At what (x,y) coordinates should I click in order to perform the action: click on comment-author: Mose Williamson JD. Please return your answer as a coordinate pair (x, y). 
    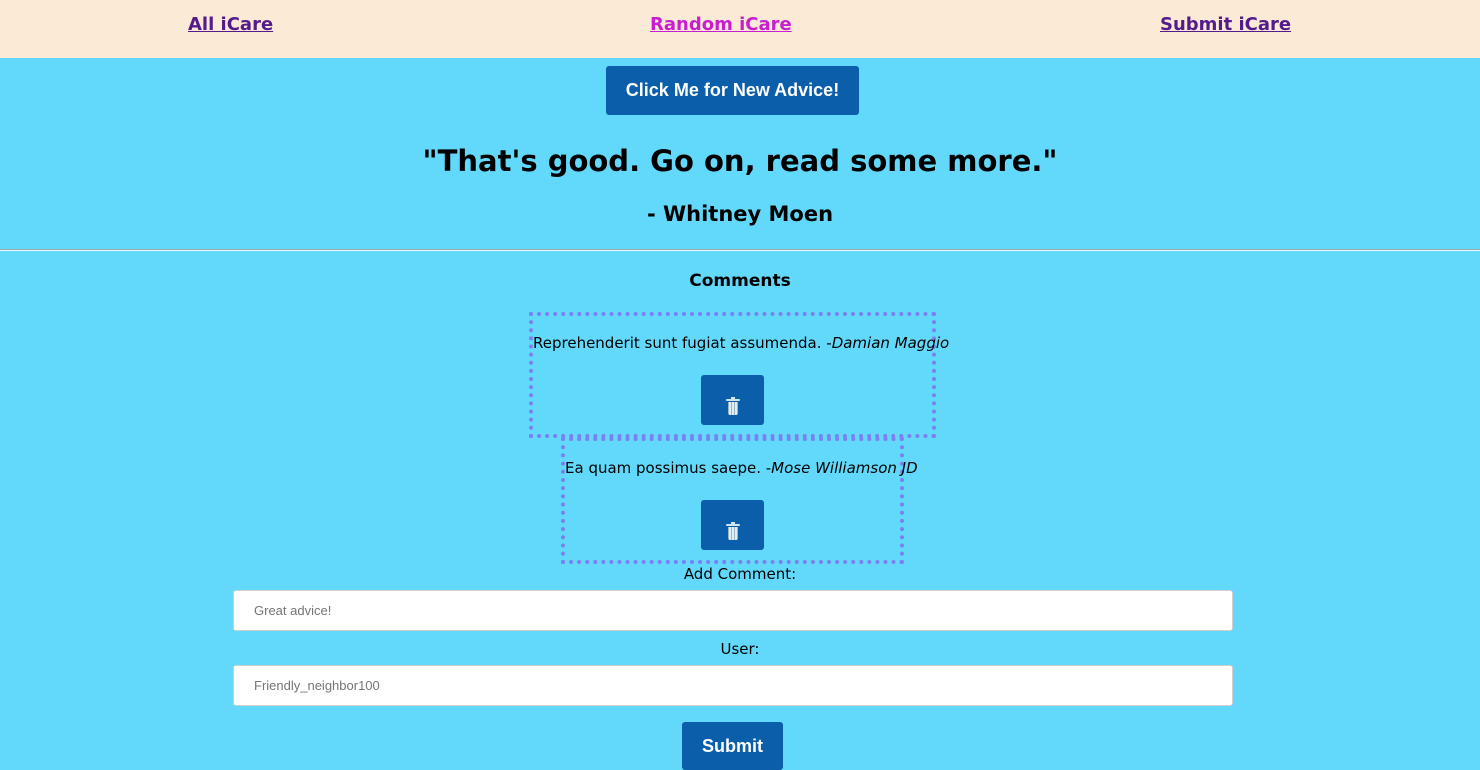
    Looking at the image, I should click on (844, 468).